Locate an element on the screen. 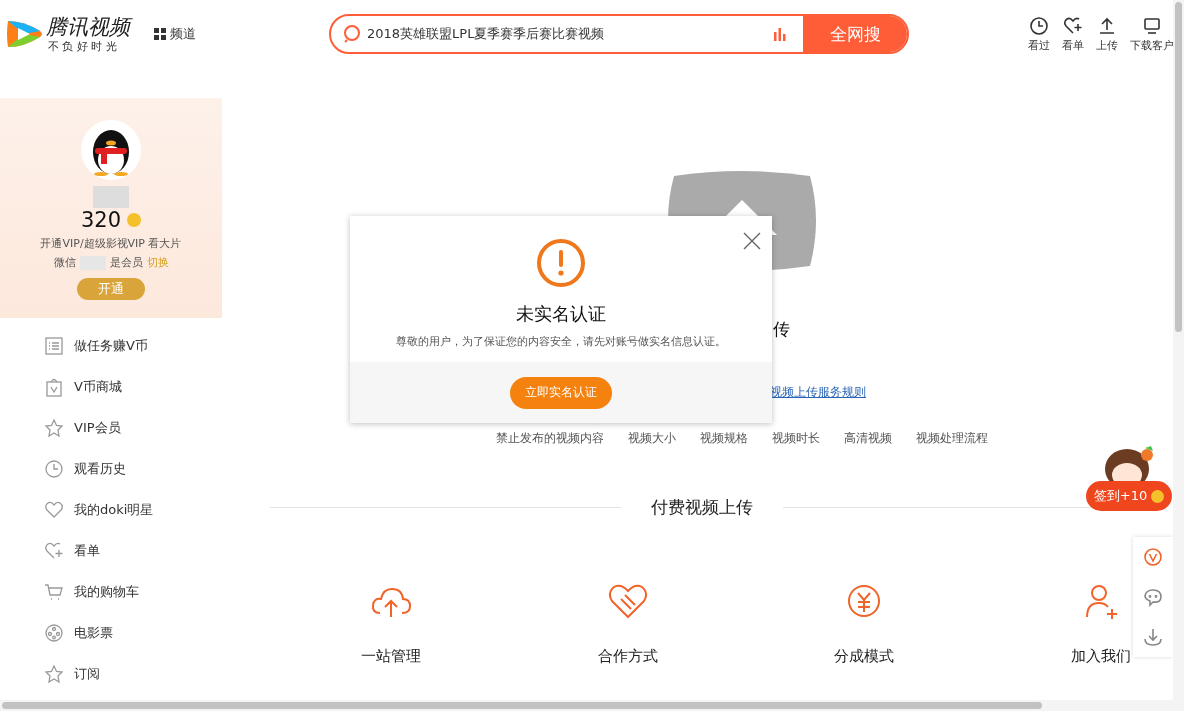 The height and width of the screenshot is (711, 1184). check-in-button: 签到+10 is located at coordinates (1129, 496).